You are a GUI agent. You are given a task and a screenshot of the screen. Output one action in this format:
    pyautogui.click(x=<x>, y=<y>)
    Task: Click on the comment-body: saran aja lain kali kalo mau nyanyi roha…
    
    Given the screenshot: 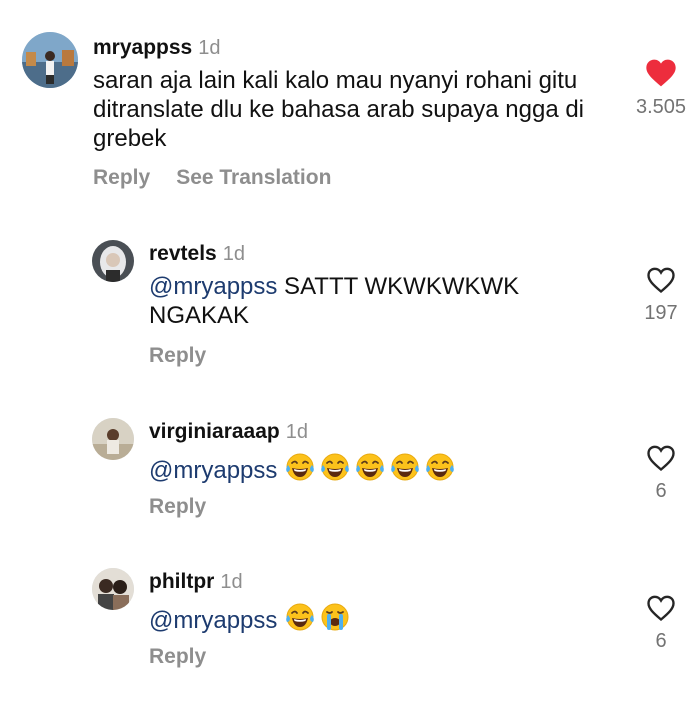 What is the action you would take?
    pyautogui.click(x=339, y=109)
    